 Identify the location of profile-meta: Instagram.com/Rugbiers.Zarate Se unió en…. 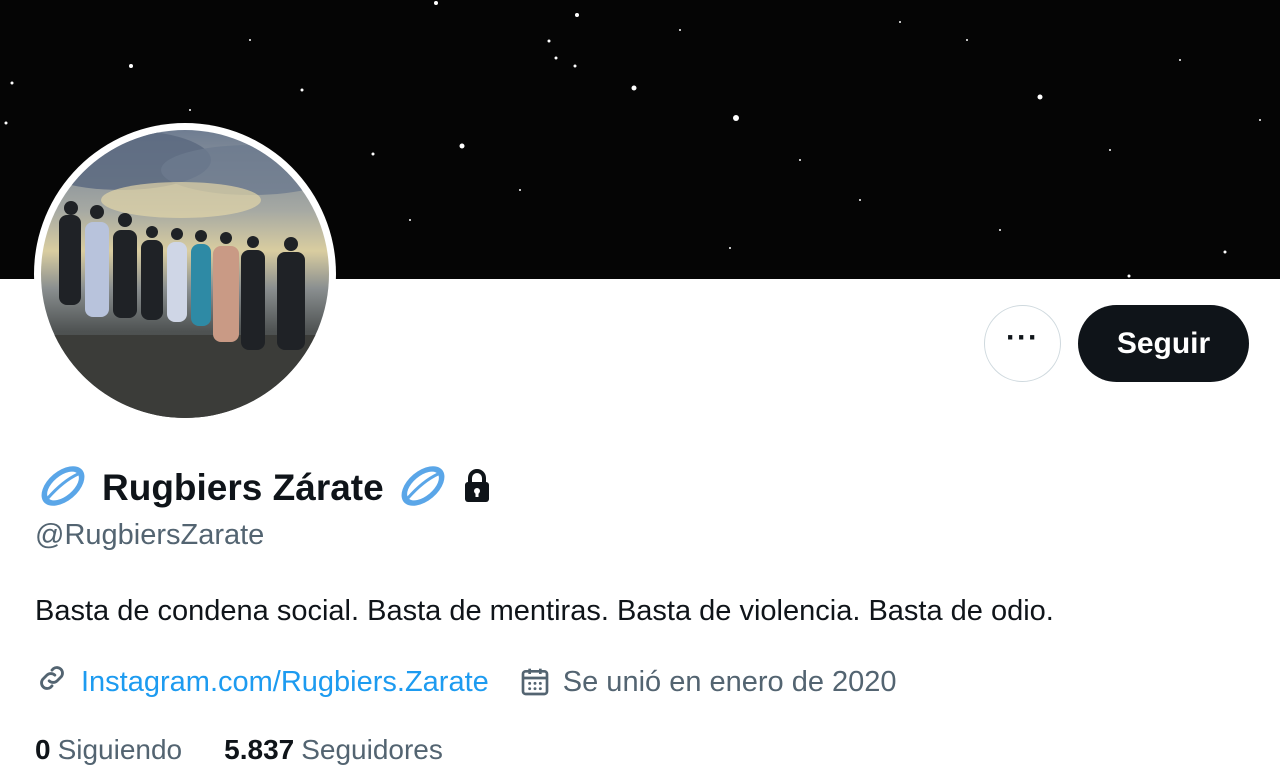
(466, 682).